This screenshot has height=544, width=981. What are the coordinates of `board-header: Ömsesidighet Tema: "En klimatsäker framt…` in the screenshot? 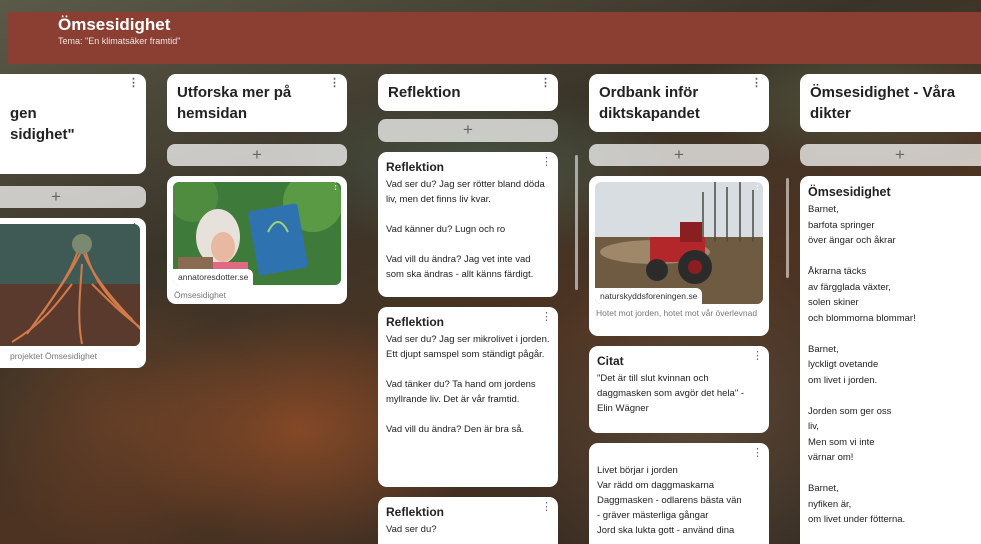 It's located at (494, 38).